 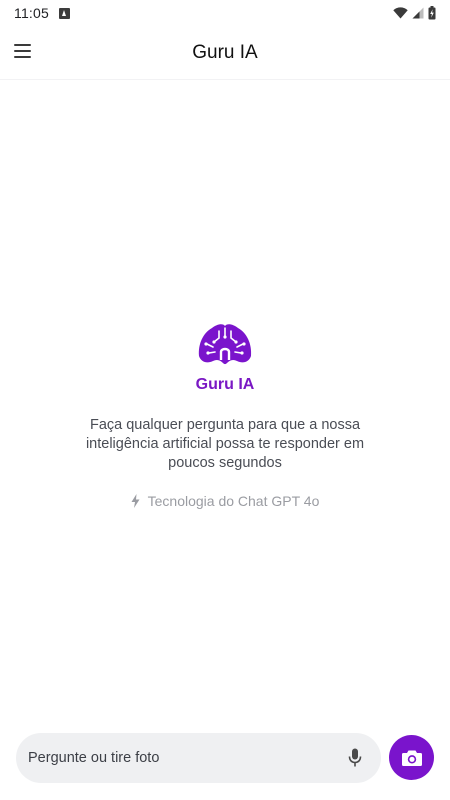 What do you see at coordinates (186, 758) in the screenshot?
I see `question-input` at bounding box center [186, 758].